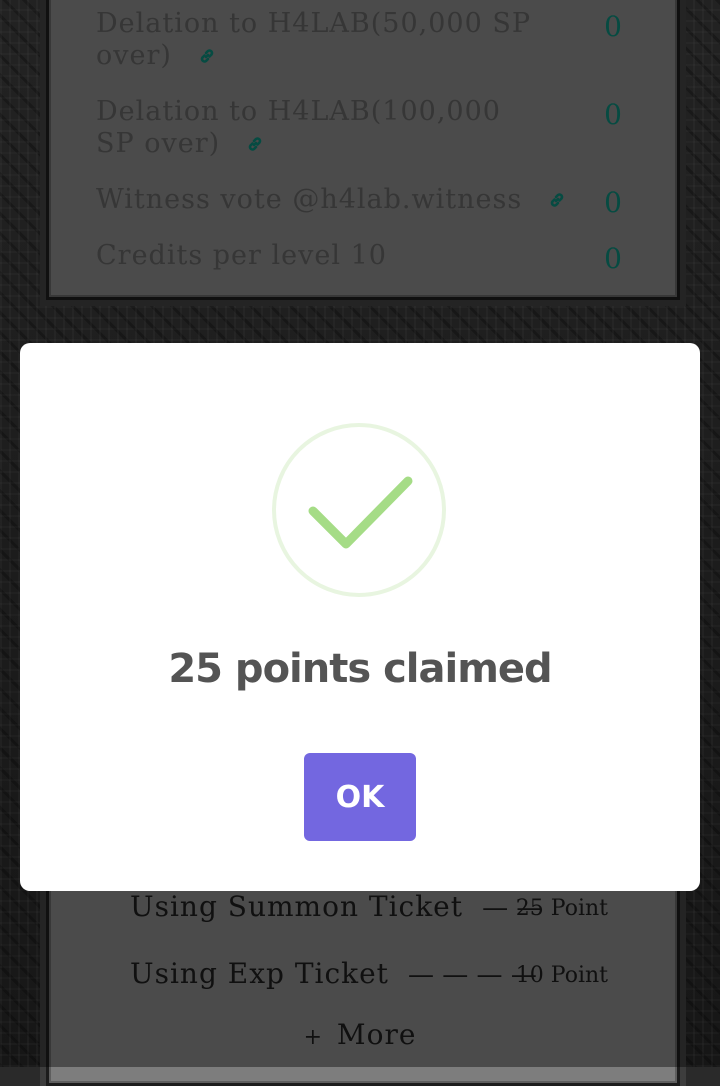 Image resolution: width=720 pixels, height=1086 pixels. Describe the element at coordinates (359, 510) in the screenshot. I see `success-check-icon` at that location.